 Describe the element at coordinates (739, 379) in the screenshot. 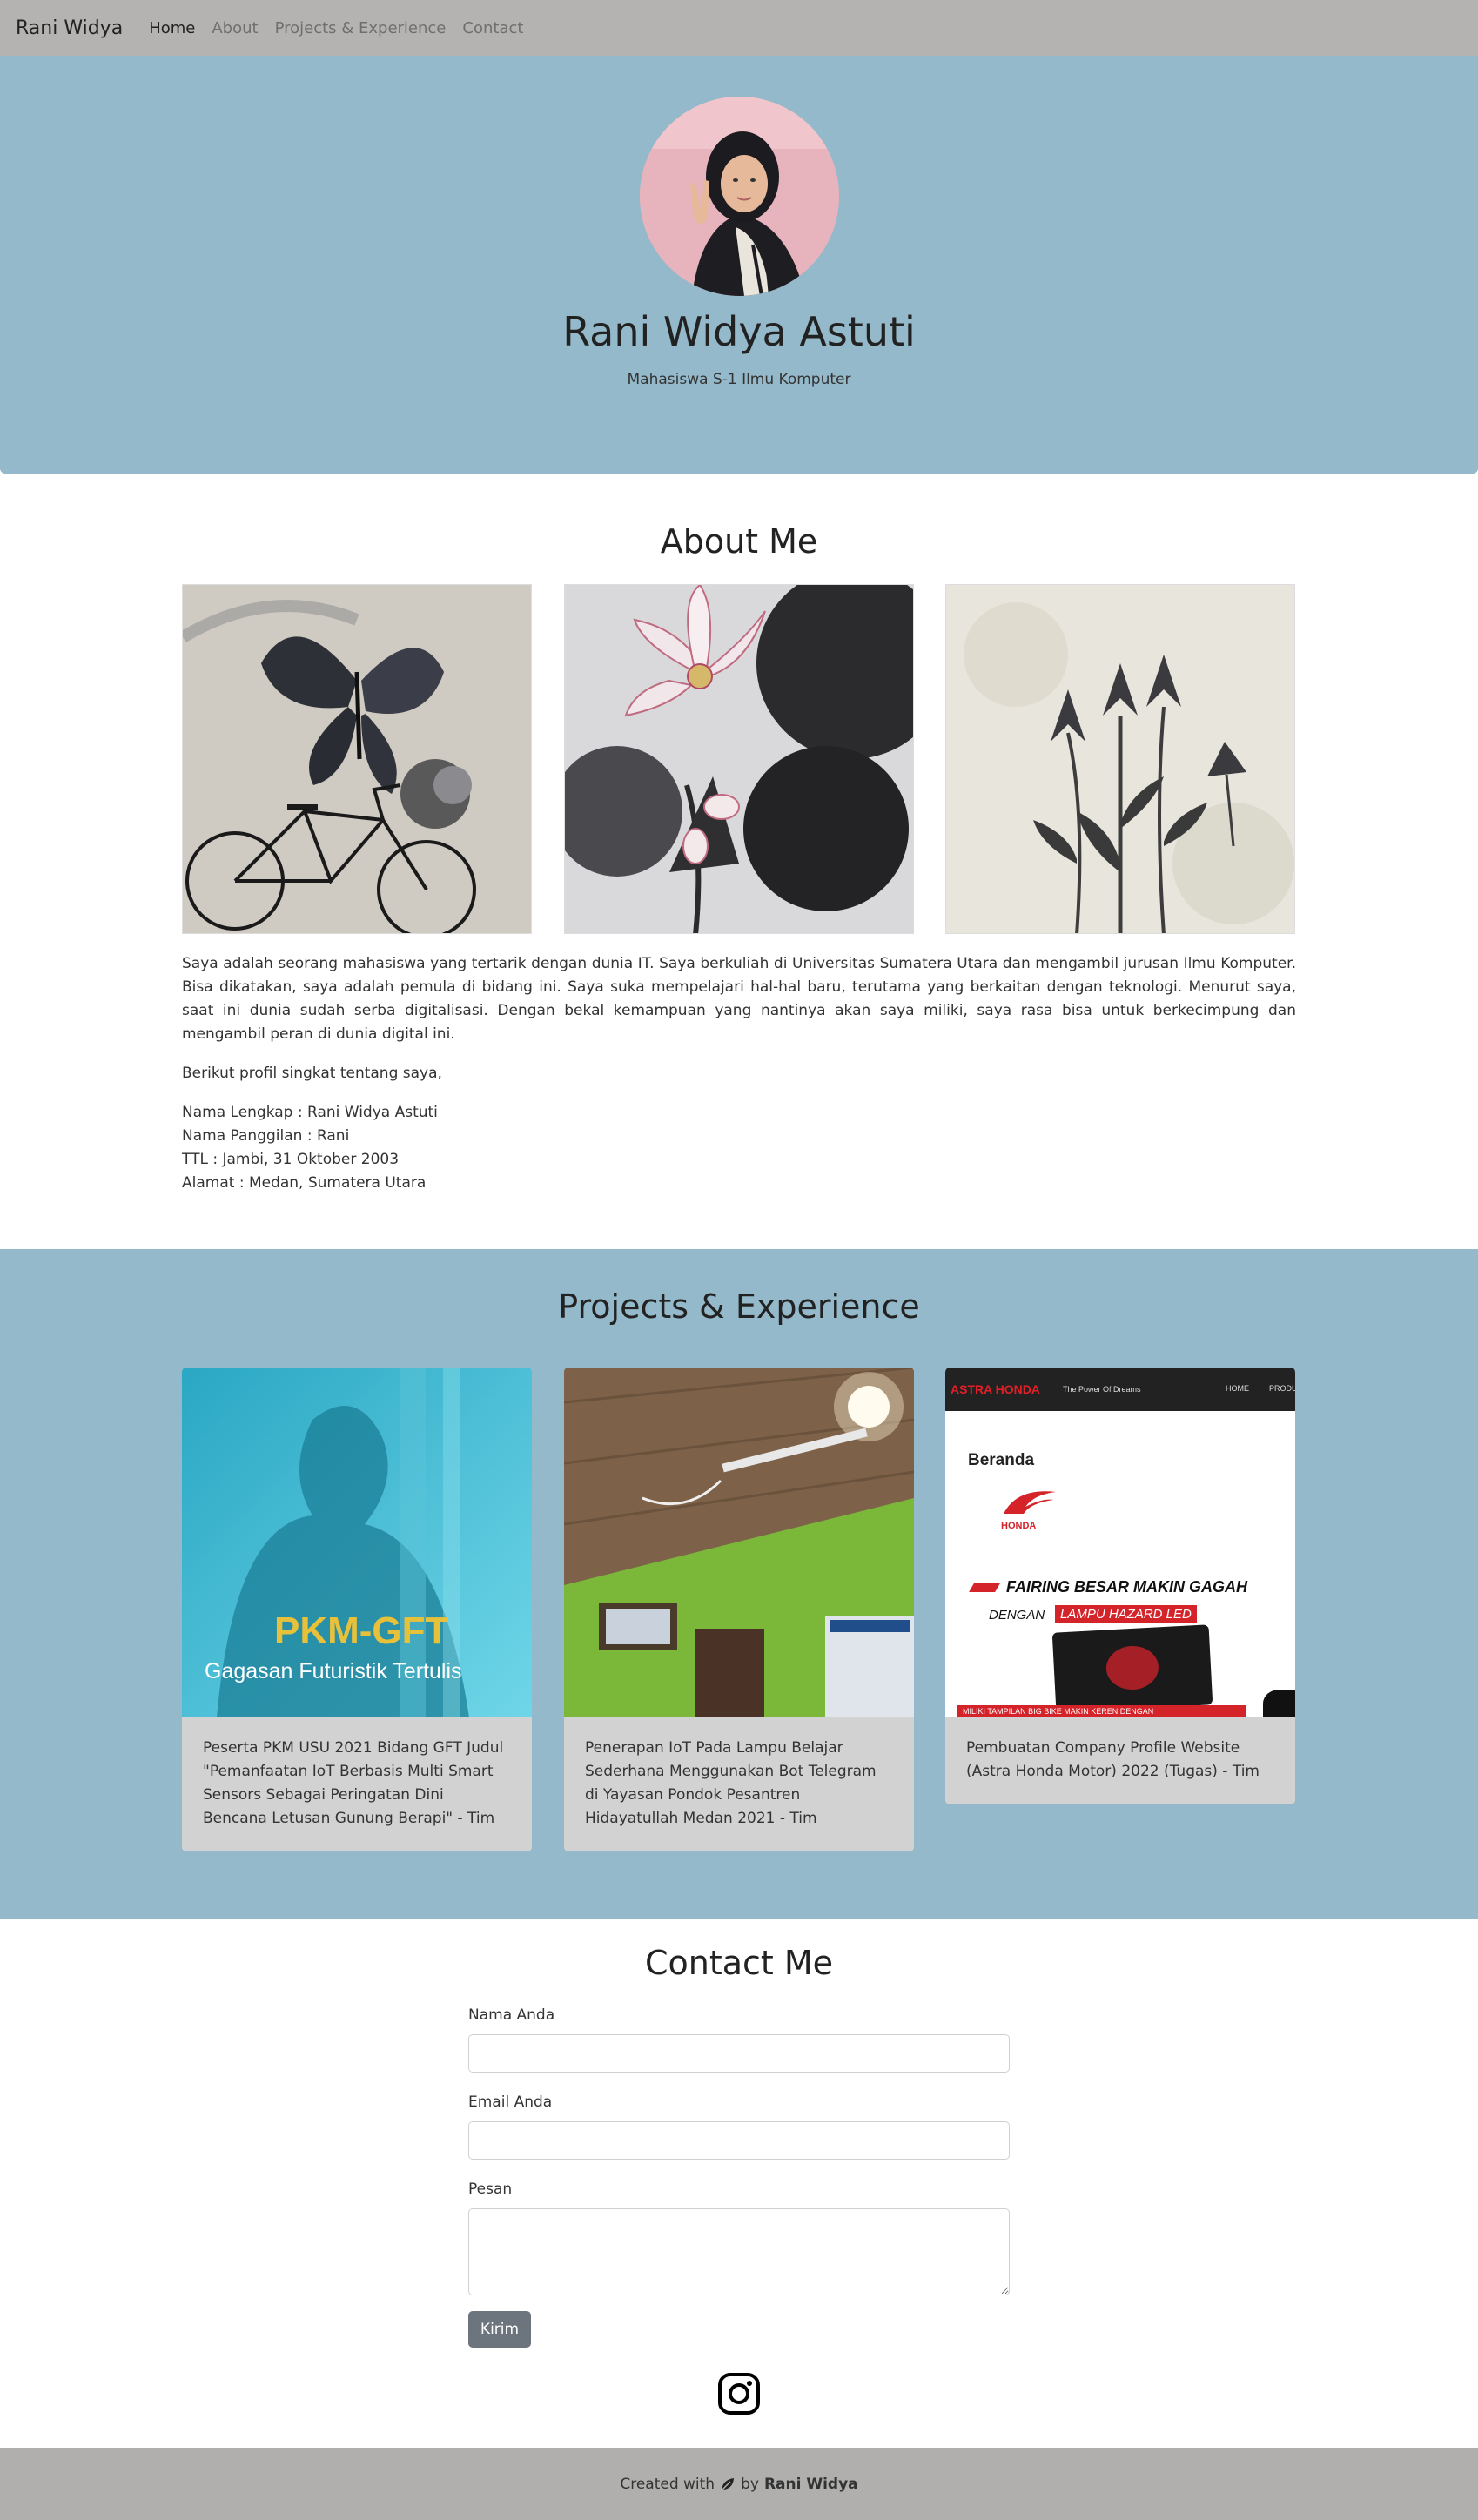

I see `hero-subtitle: Mahasiswa S-1 Ilmu Komputer` at that location.